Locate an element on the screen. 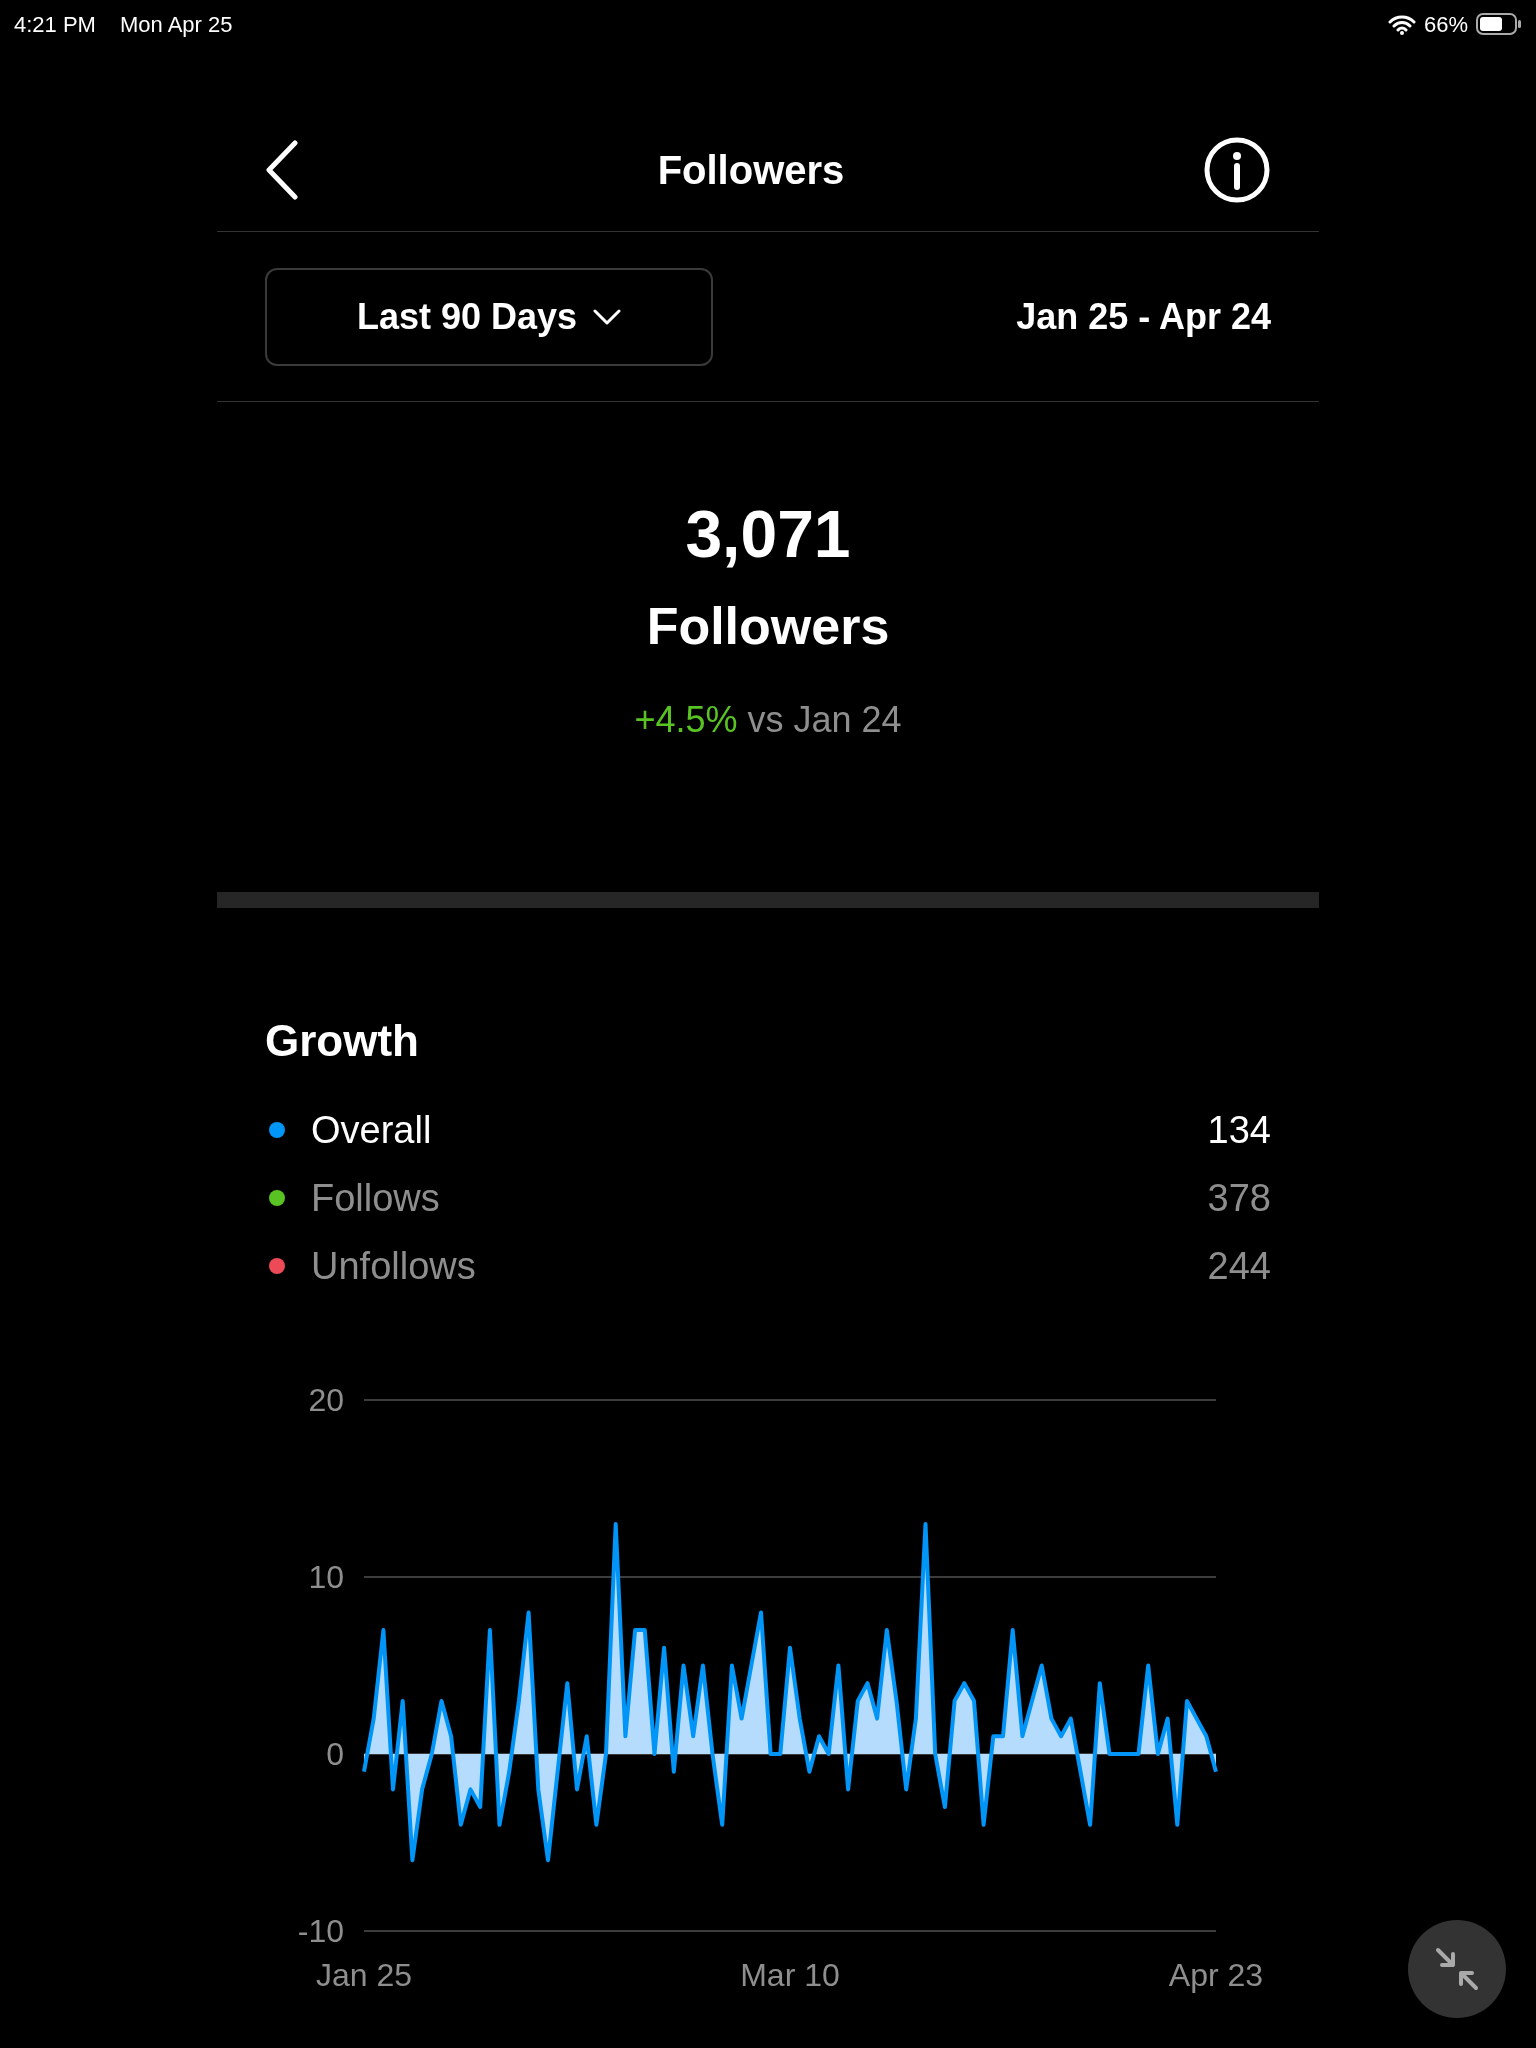 The width and height of the screenshot is (1536, 2048). legend-value: 134 is located at coordinates (1239, 1130).